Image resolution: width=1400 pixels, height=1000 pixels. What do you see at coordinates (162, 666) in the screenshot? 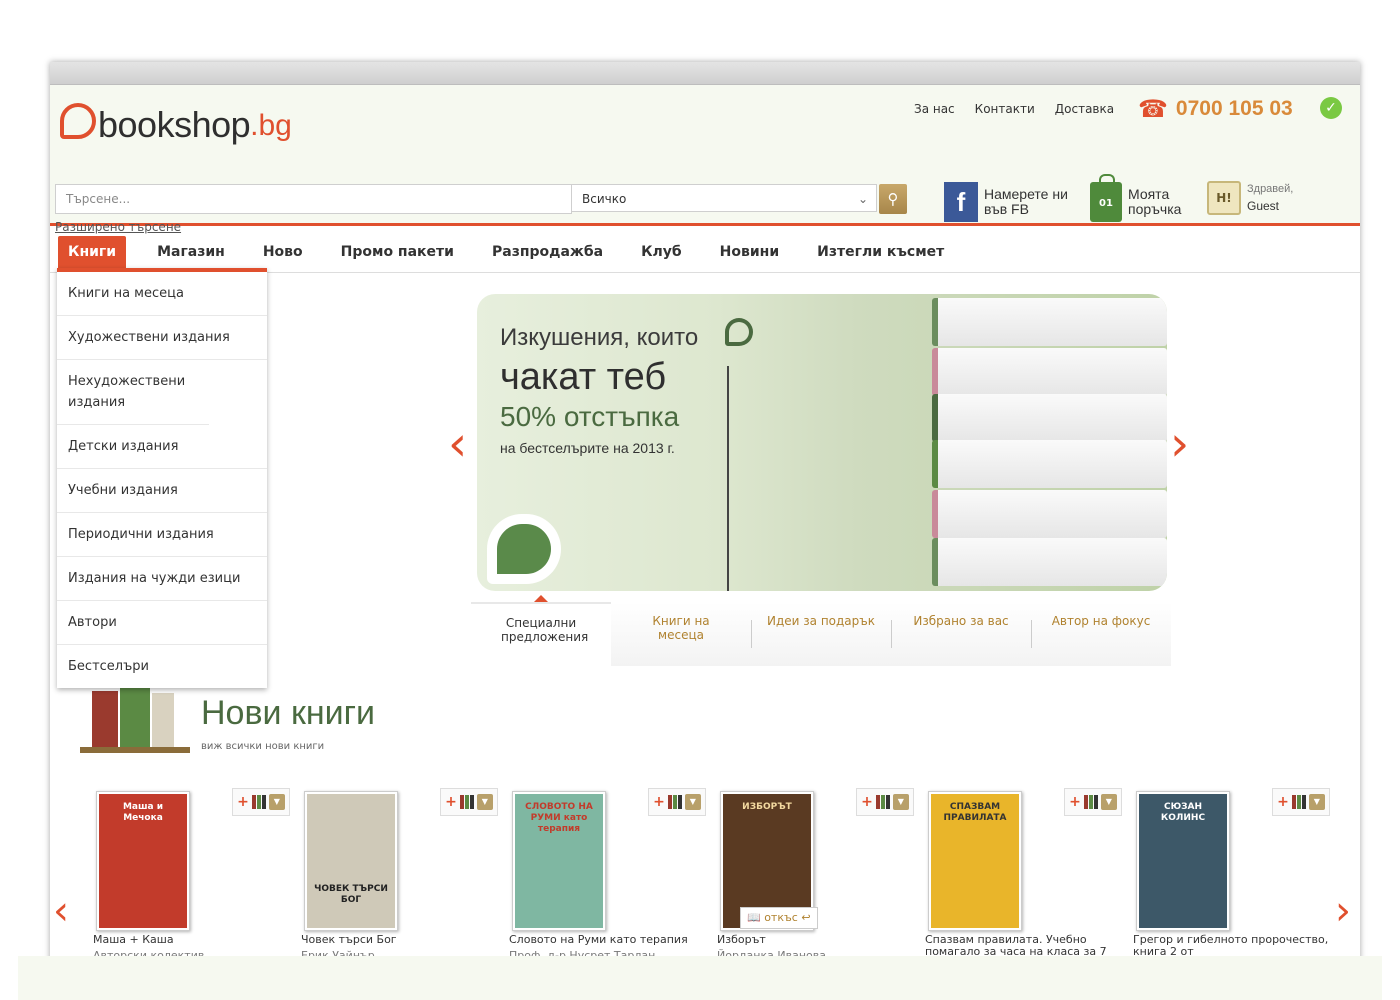
I see `dropdown-item: Бестселъри` at bounding box center [162, 666].